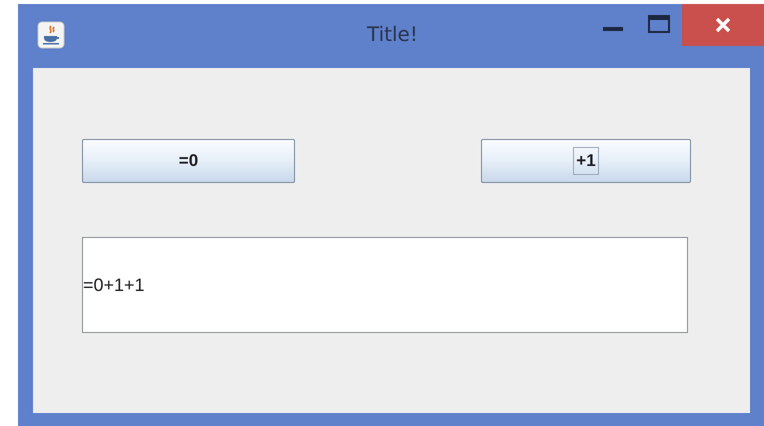 The image size is (764, 426). What do you see at coordinates (586, 161) in the screenshot?
I see `action-button: +1` at bounding box center [586, 161].